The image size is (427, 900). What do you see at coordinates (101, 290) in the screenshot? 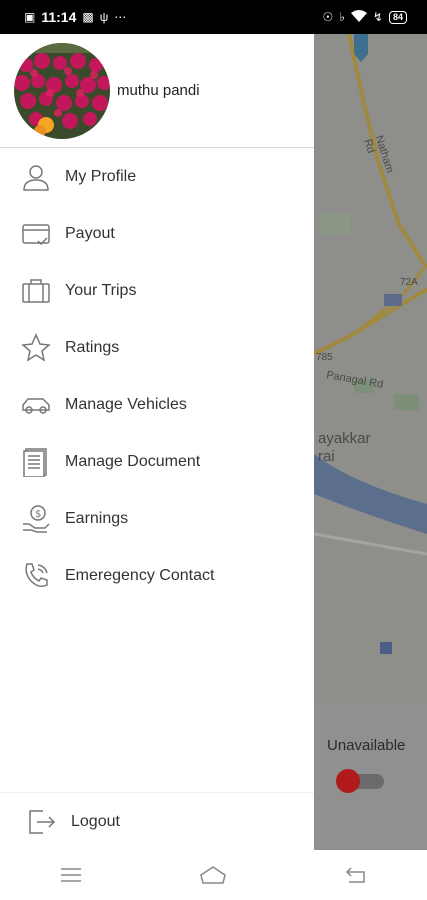
I see `menu-label: Your Trips` at bounding box center [101, 290].